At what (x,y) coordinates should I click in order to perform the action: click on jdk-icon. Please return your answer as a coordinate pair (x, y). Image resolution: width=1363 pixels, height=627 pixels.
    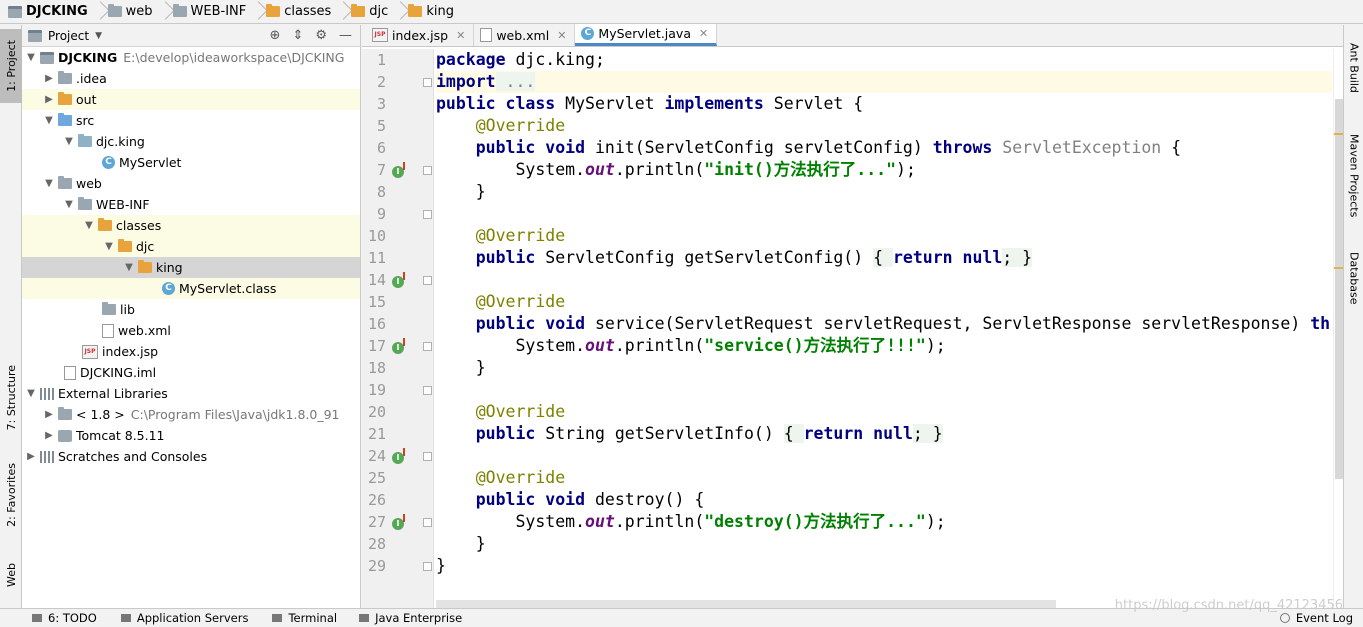
    Looking at the image, I should click on (65, 413).